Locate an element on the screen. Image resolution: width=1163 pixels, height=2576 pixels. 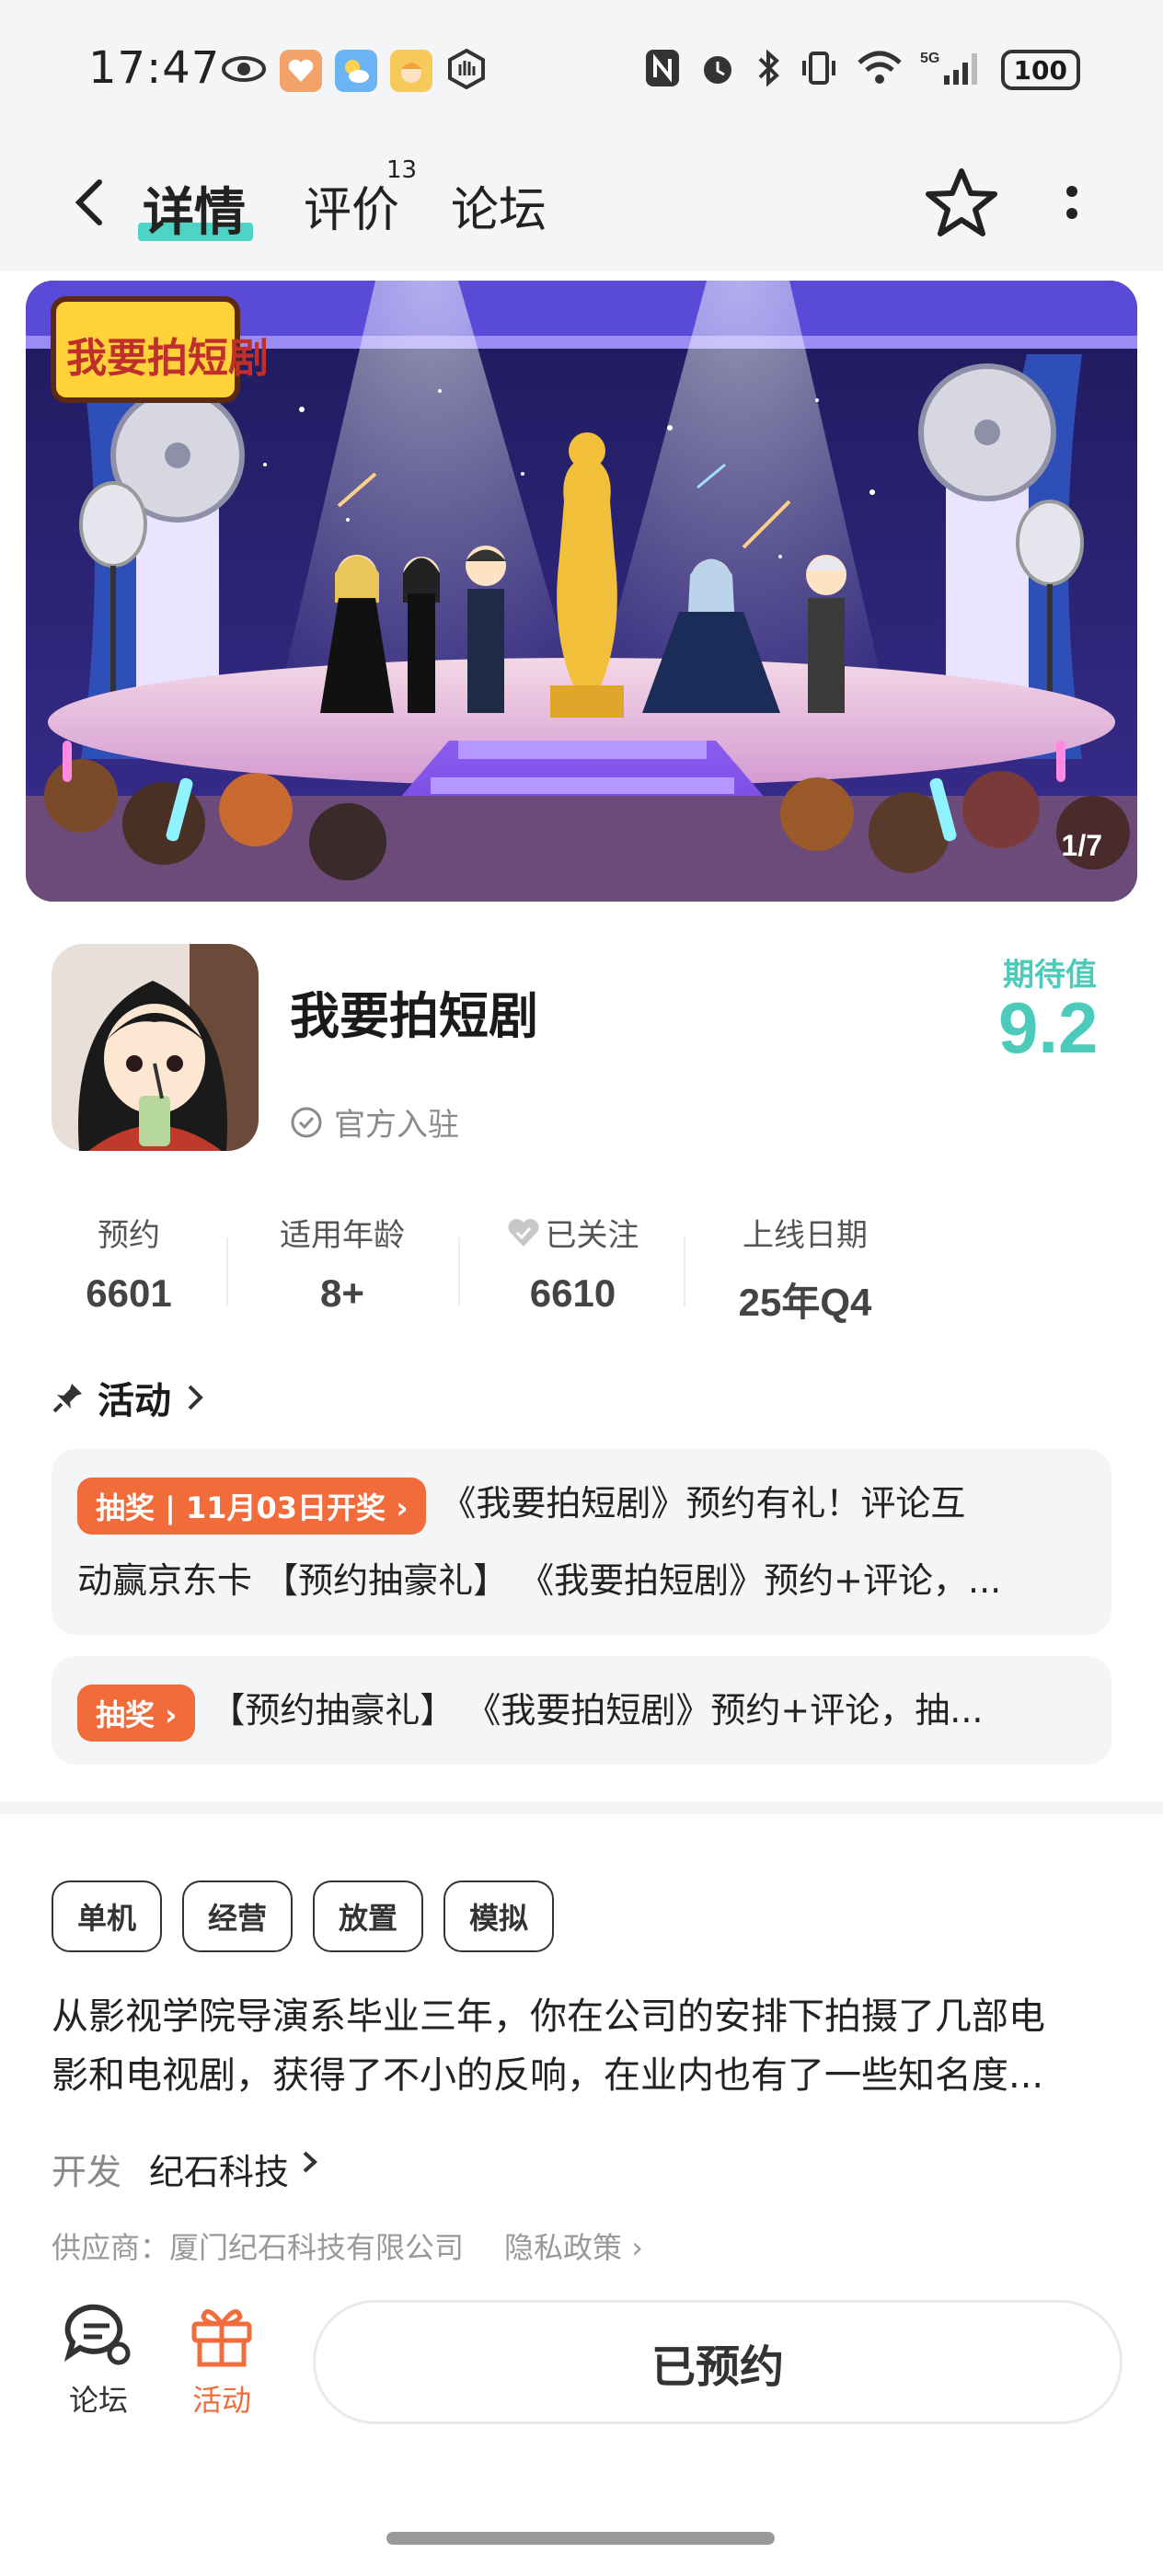
stat-label: 适用年龄 is located at coordinates (343, 1235).